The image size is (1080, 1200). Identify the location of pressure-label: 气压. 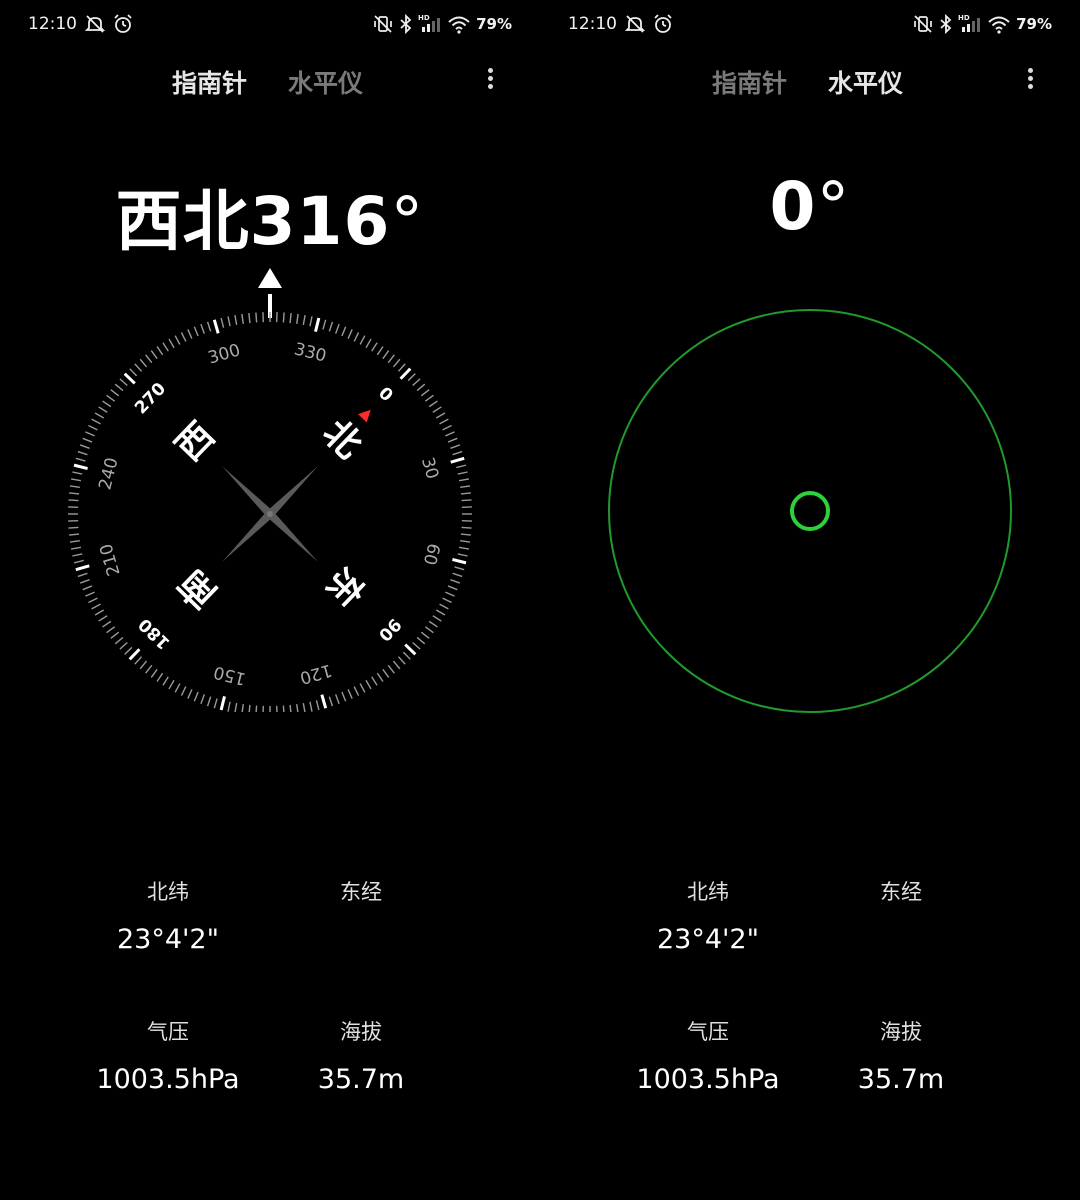
(168, 1032).